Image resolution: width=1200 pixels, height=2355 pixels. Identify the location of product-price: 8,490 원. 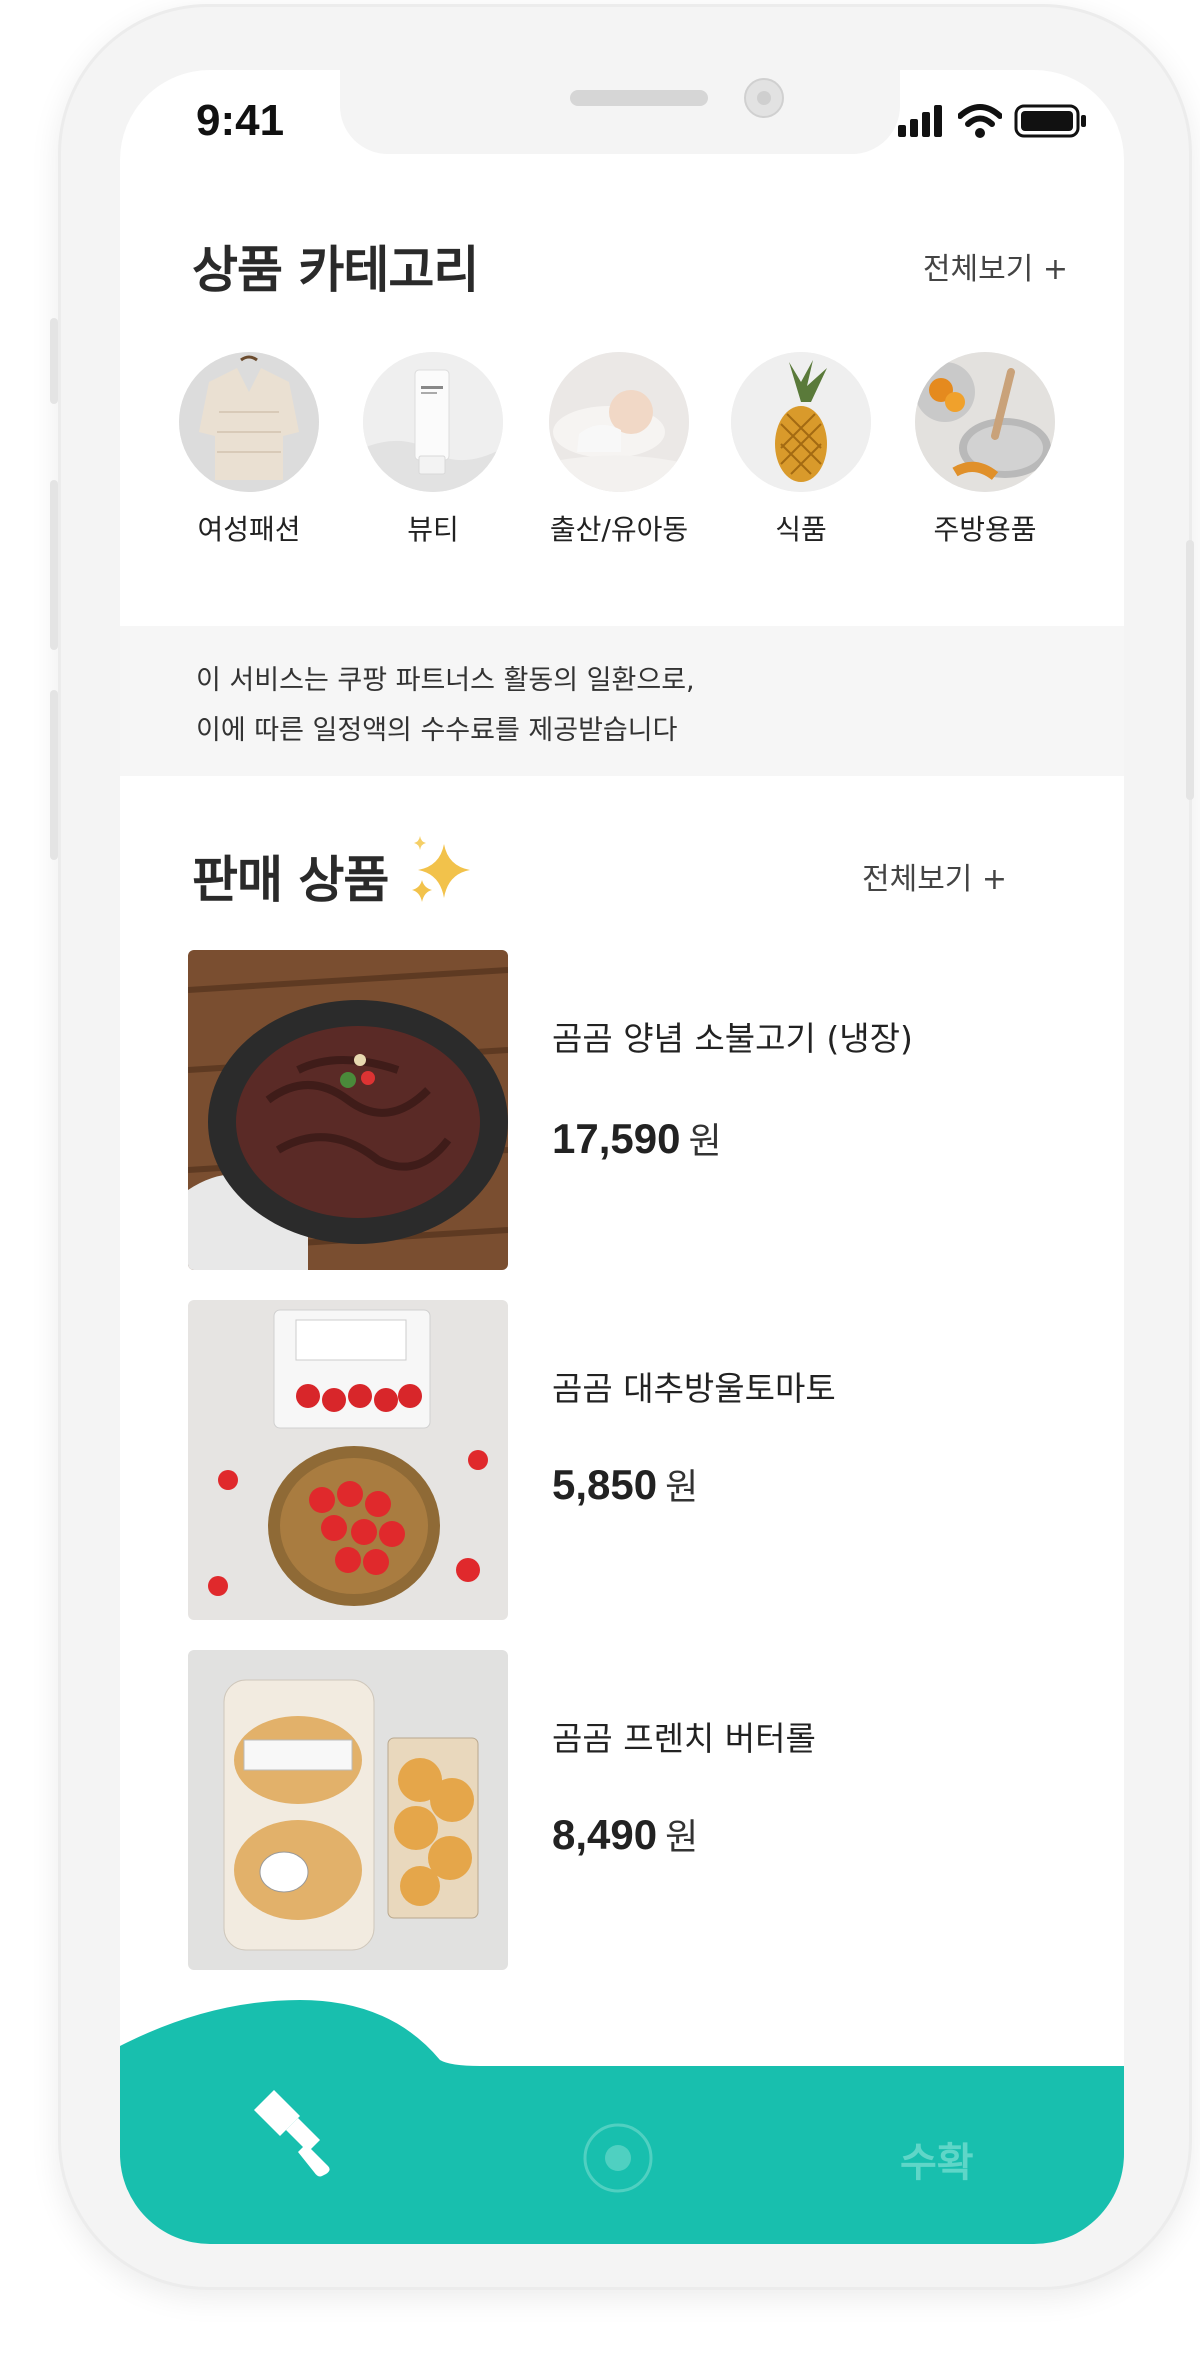
(625, 1834).